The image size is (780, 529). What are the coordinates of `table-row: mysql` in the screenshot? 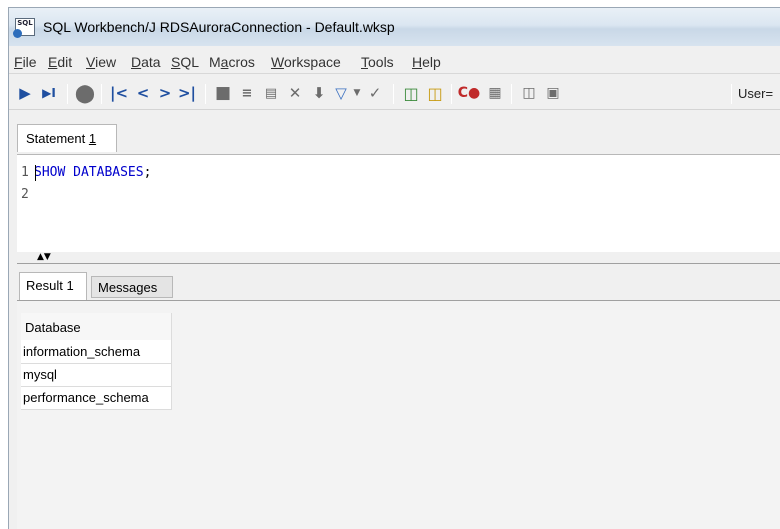 It's located at (96, 375).